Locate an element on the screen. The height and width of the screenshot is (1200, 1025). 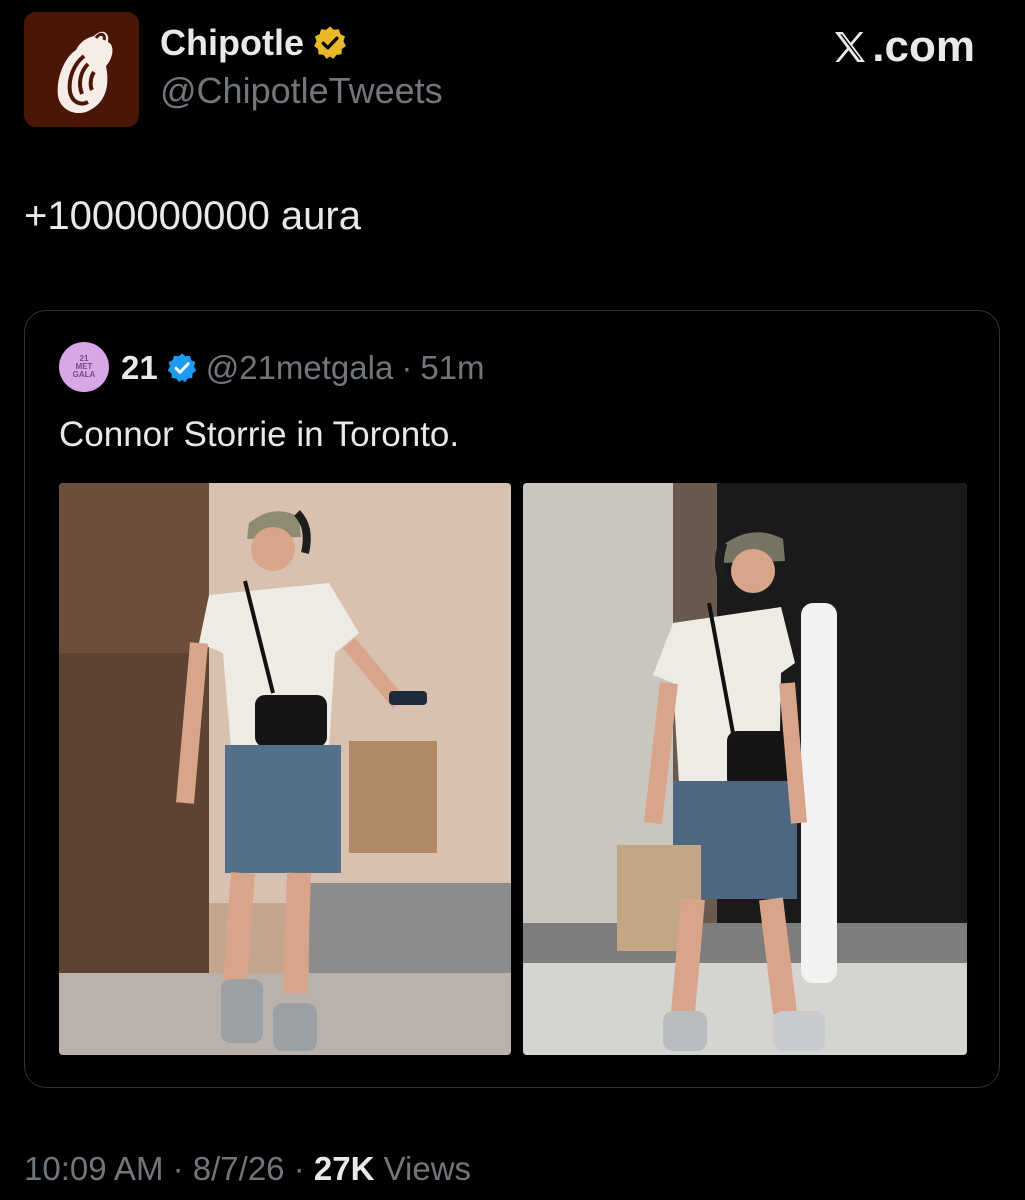
chipotle-pepper-logo-icon is located at coordinates (81, 69).